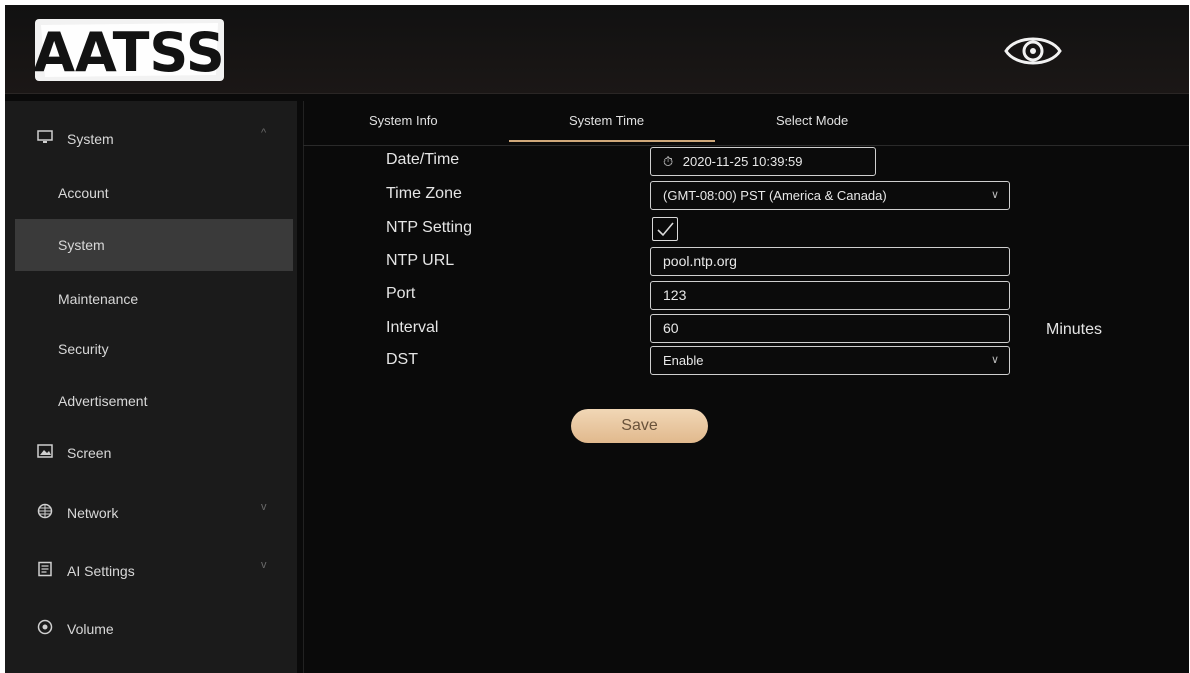  I want to click on dst-select: Enable ∨, so click(830, 360).